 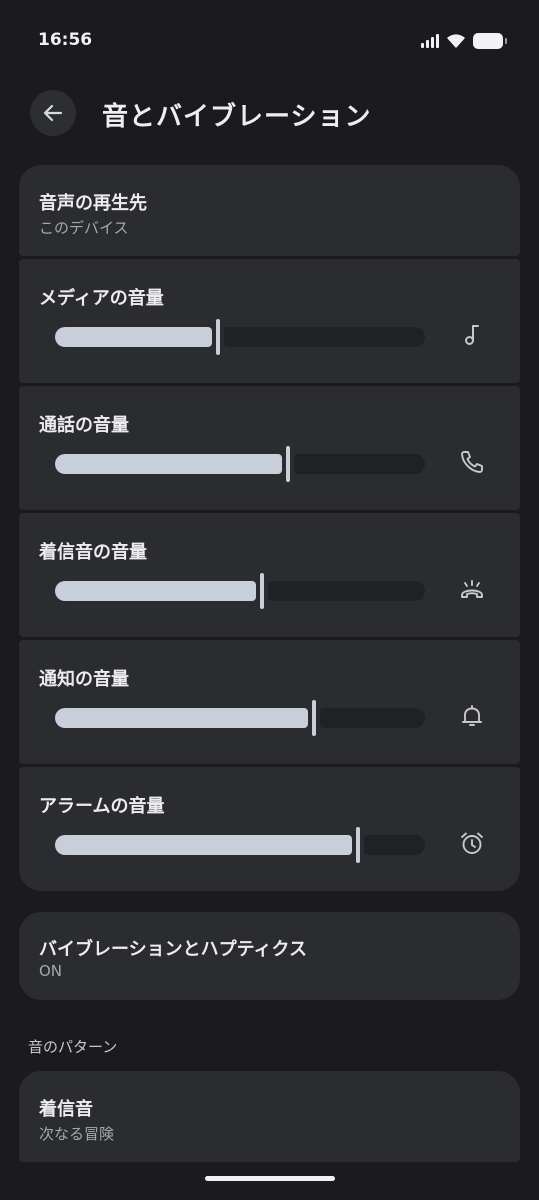 I want to click on notification-volume-slider, so click(x=240, y=718).